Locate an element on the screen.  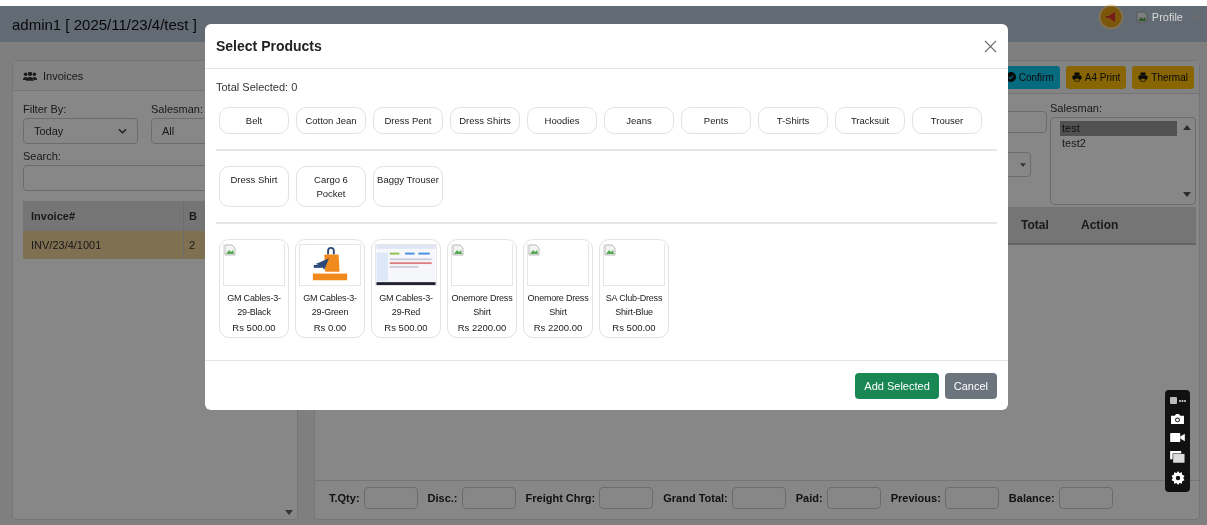
chevron-icon is located at coordinates (122, 131).